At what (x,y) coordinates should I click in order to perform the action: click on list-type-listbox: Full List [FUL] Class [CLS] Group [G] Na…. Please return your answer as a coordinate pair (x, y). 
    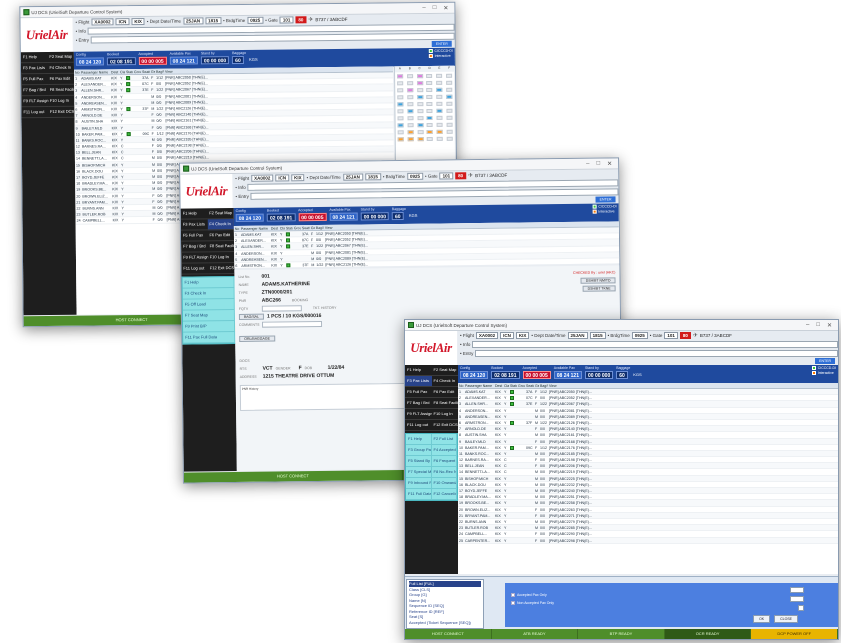
    Looking at the image, I should click on (445, 604).